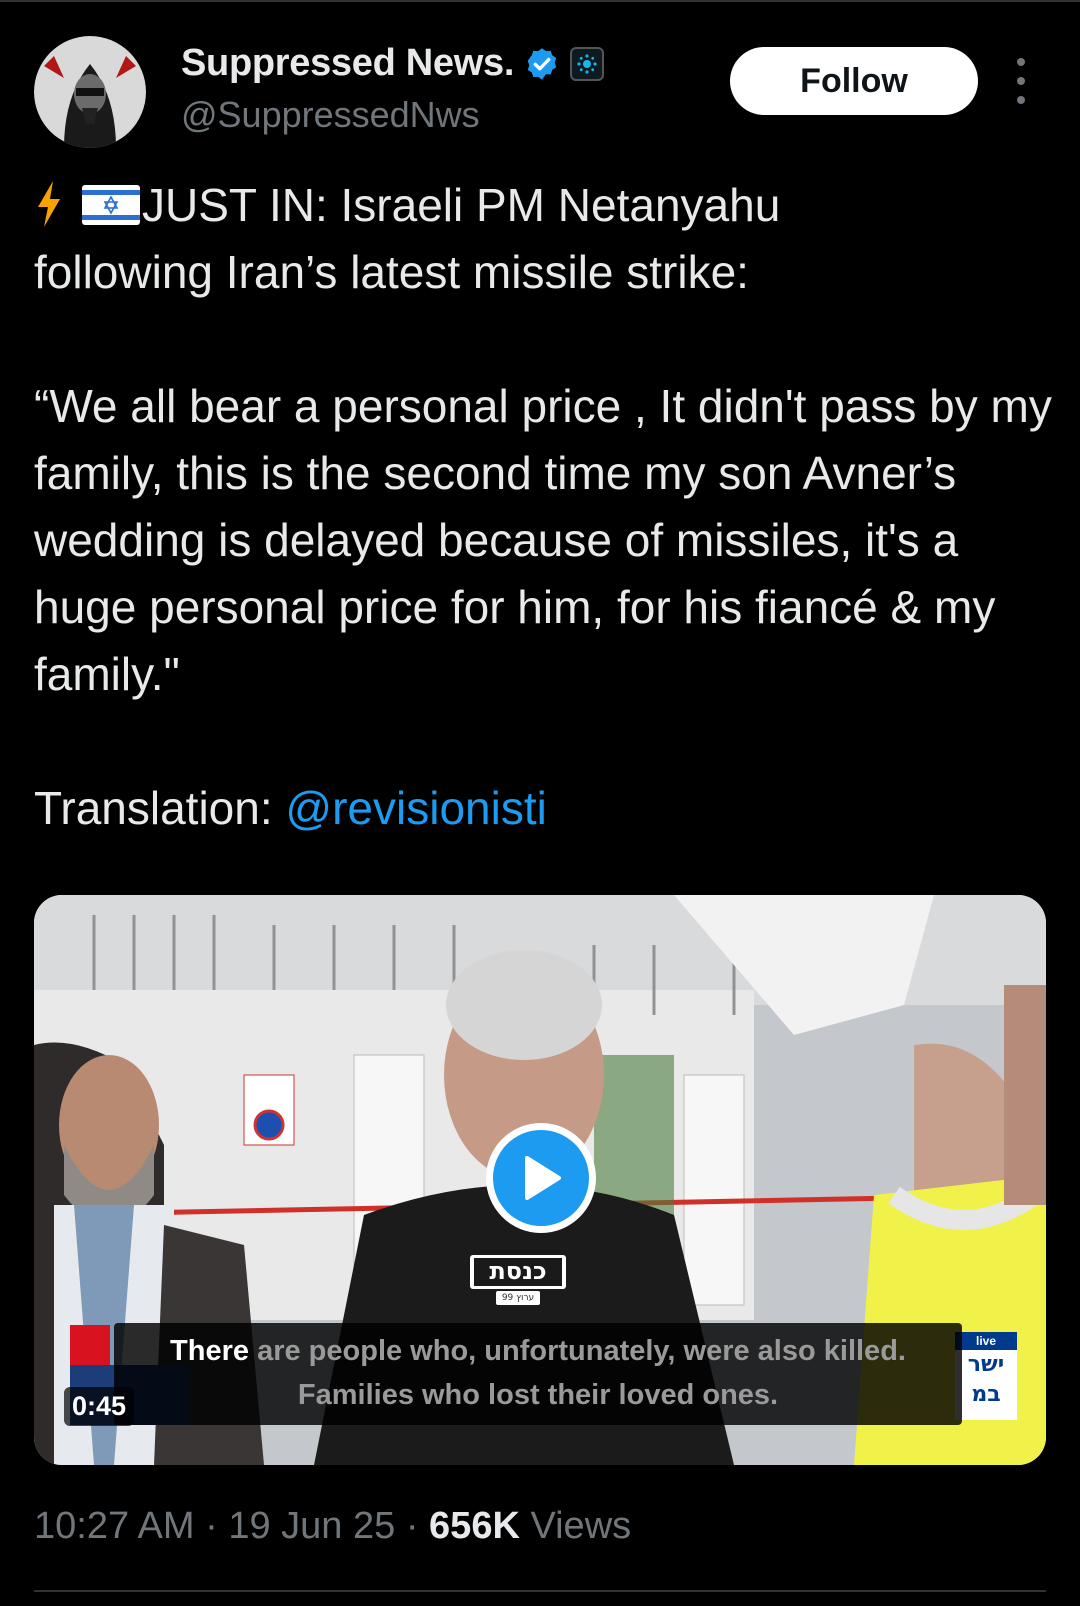 This screenshot has height=1606, width=1080. Describe the element at coordinates (540, 1) in the screenshot. I see `top-divider` at that location.